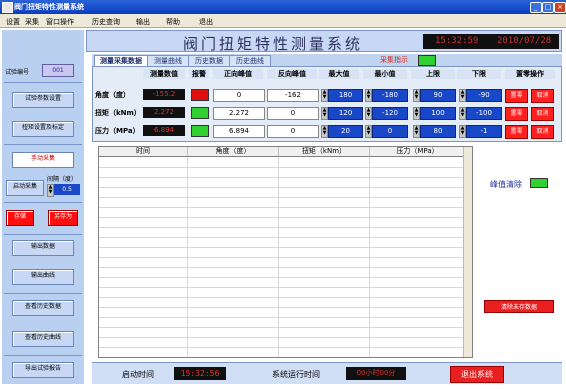 This screenshot has width=566, height=389. I want to click on menu-window: 窗口操作, so click(60, 22).